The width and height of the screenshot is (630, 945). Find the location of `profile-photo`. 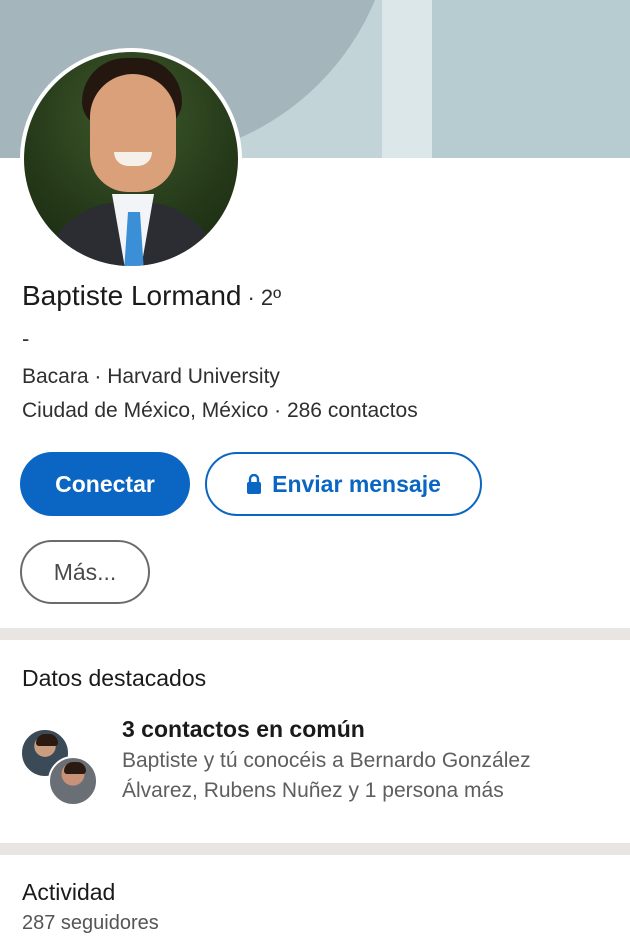

profile-photo is located at coordinates (131, 159).